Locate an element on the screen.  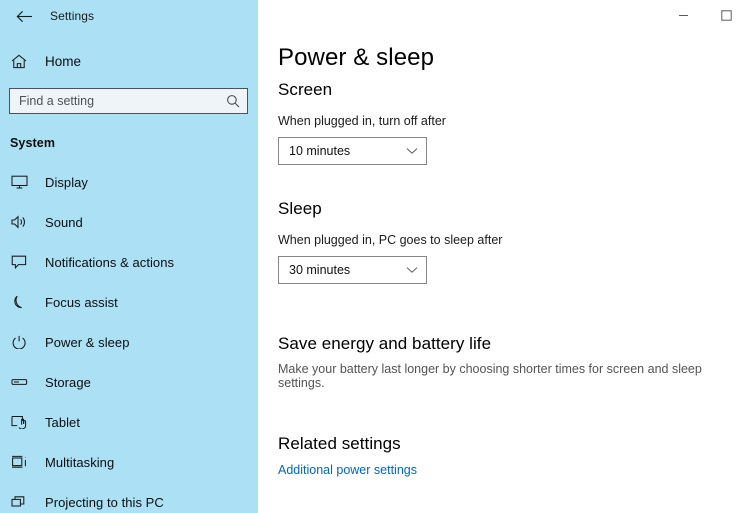
sidebar-item-projecting: Projecting to this PC is located at coordinates (129, 497).